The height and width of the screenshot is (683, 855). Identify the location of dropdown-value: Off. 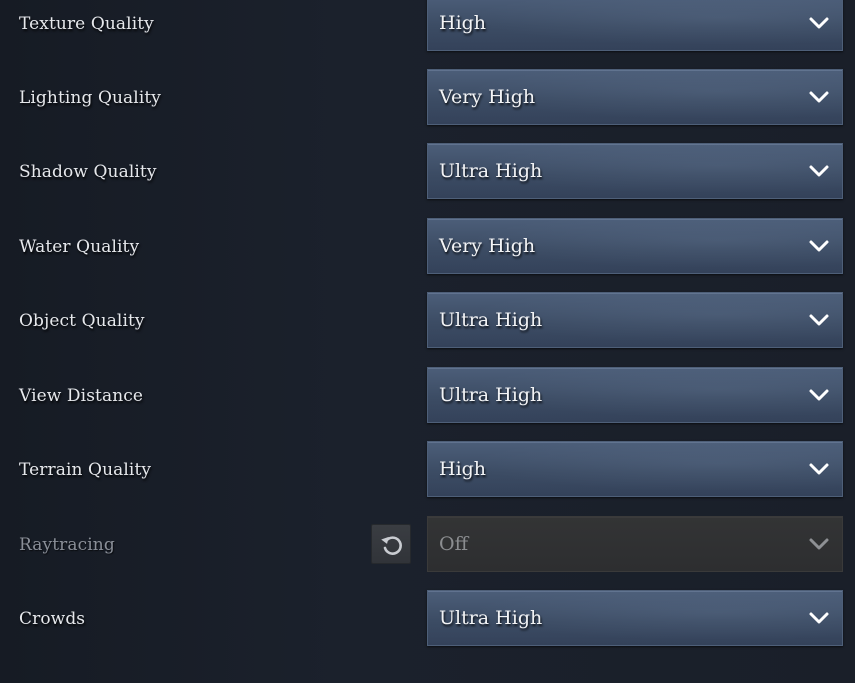
(454, 544).